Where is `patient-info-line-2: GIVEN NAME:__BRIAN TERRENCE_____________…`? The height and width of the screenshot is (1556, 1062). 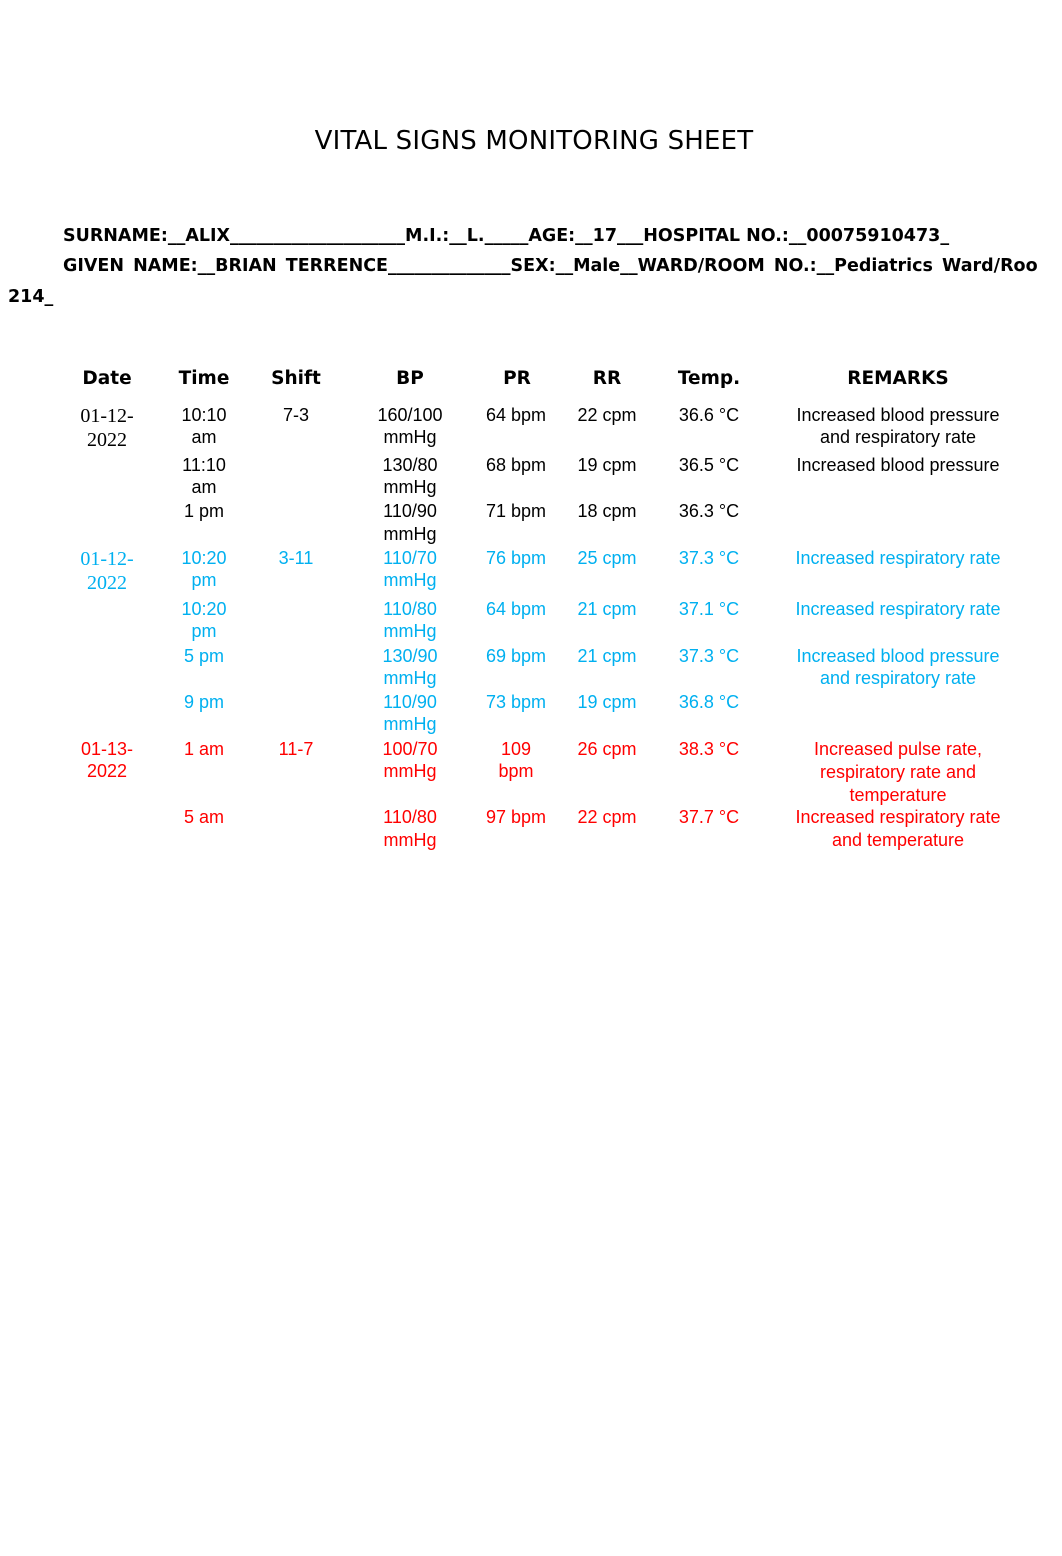 patient-info-line-2: GIVEN NAME:__BRIAN TERRENCE_____________… is located at coordinates (550, 266).